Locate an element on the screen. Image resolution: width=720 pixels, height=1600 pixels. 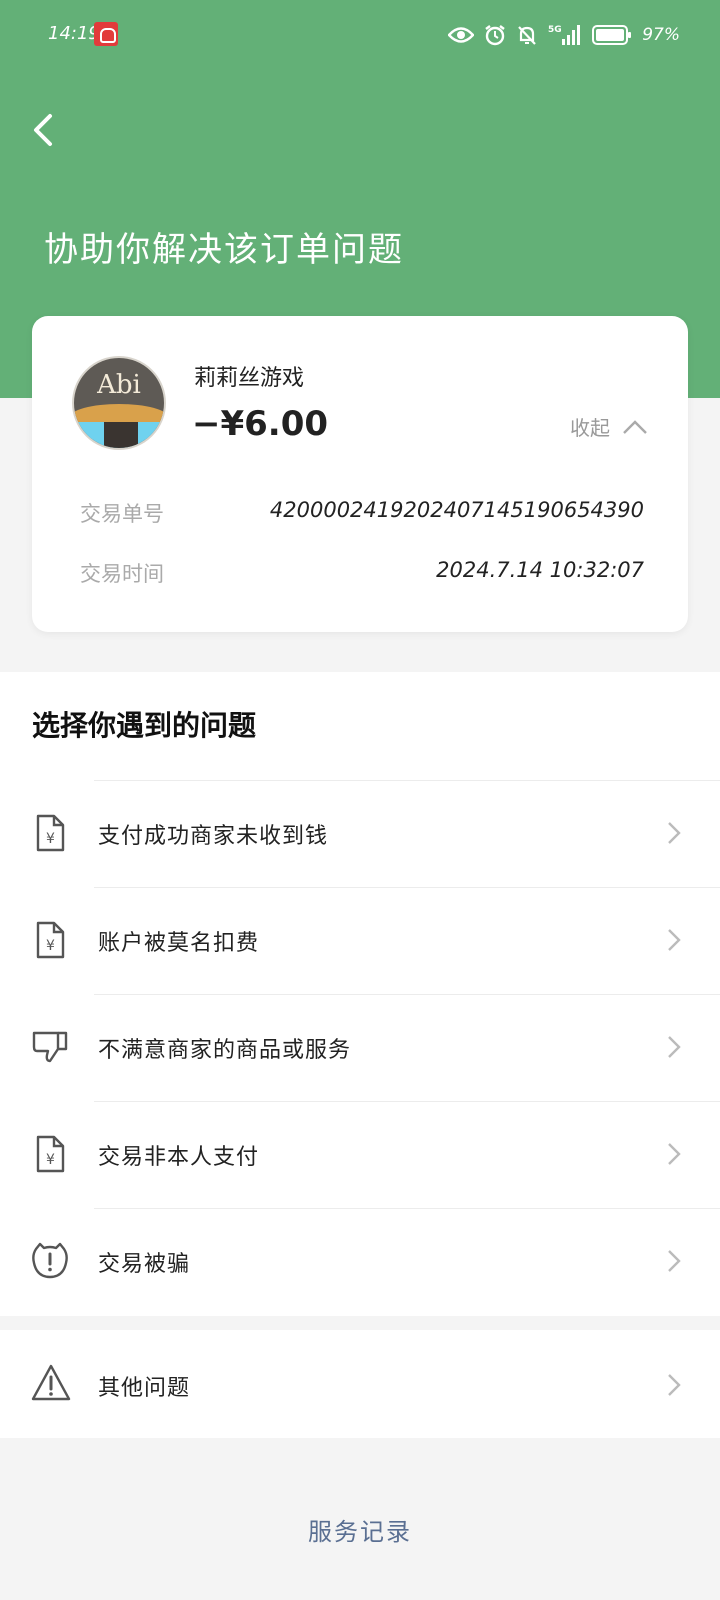
alert-face-icon is located at coordinates (50, 1260).